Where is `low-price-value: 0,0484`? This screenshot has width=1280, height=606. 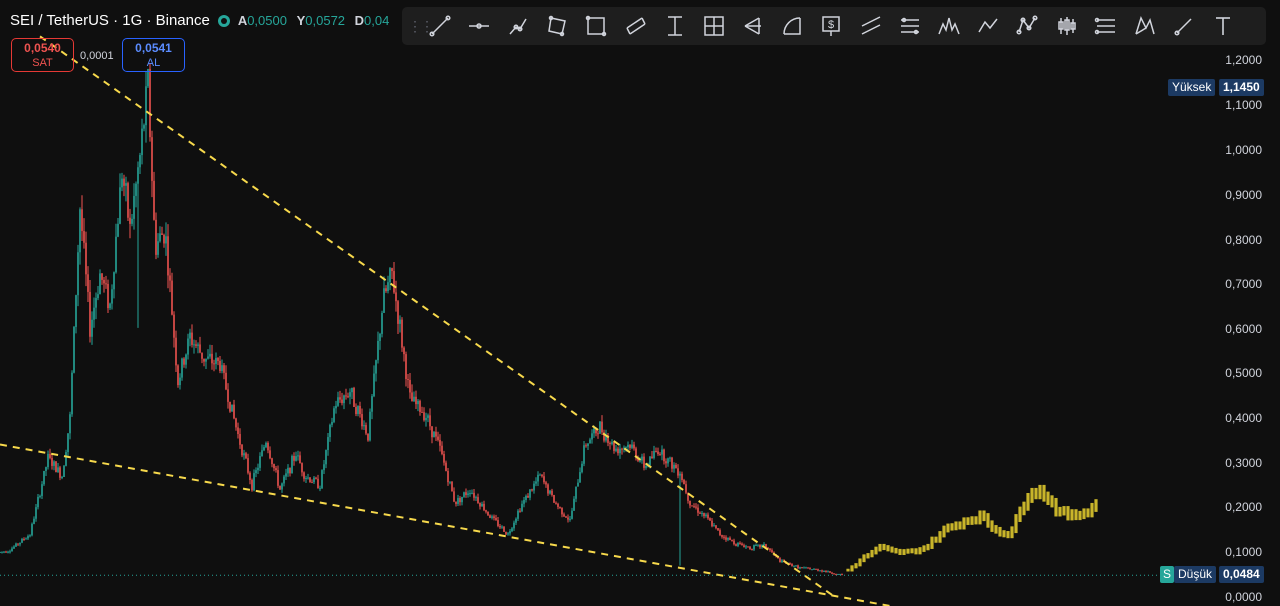 low-price-value: 0,0484 is located at coordinates (1241, 574).